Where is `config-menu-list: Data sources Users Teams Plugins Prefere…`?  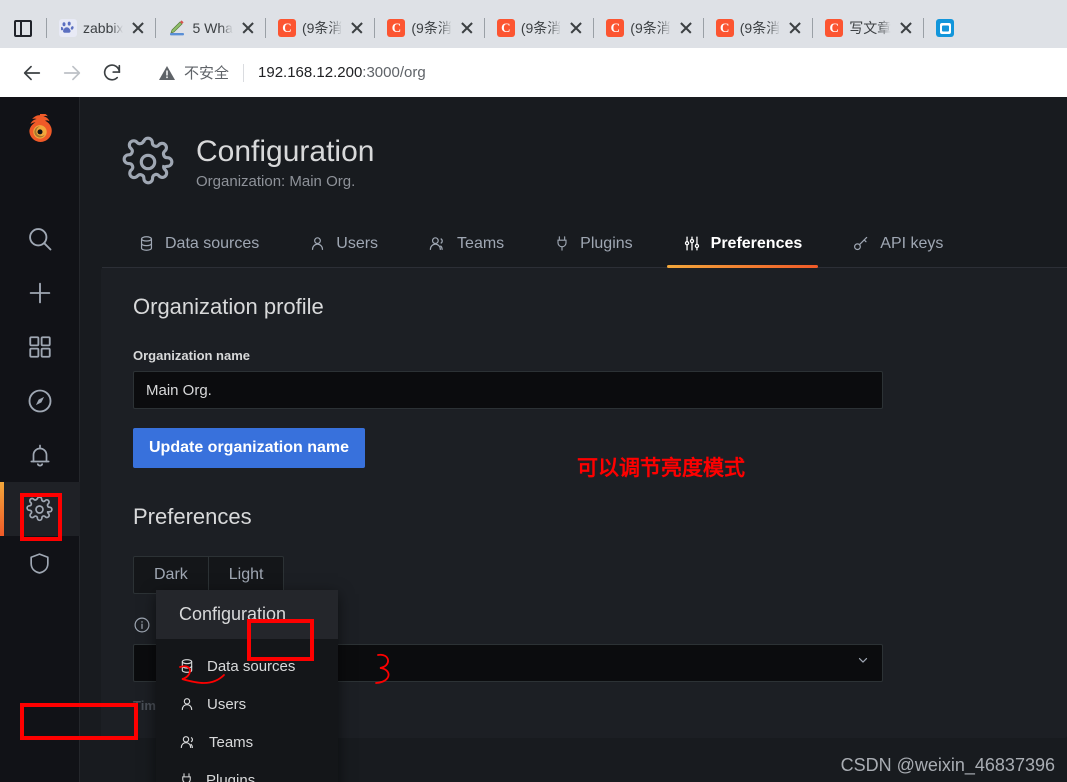
config-menu-list: Data sources Users Teams Plugins Prefere… is located at coordinates (247, 710).